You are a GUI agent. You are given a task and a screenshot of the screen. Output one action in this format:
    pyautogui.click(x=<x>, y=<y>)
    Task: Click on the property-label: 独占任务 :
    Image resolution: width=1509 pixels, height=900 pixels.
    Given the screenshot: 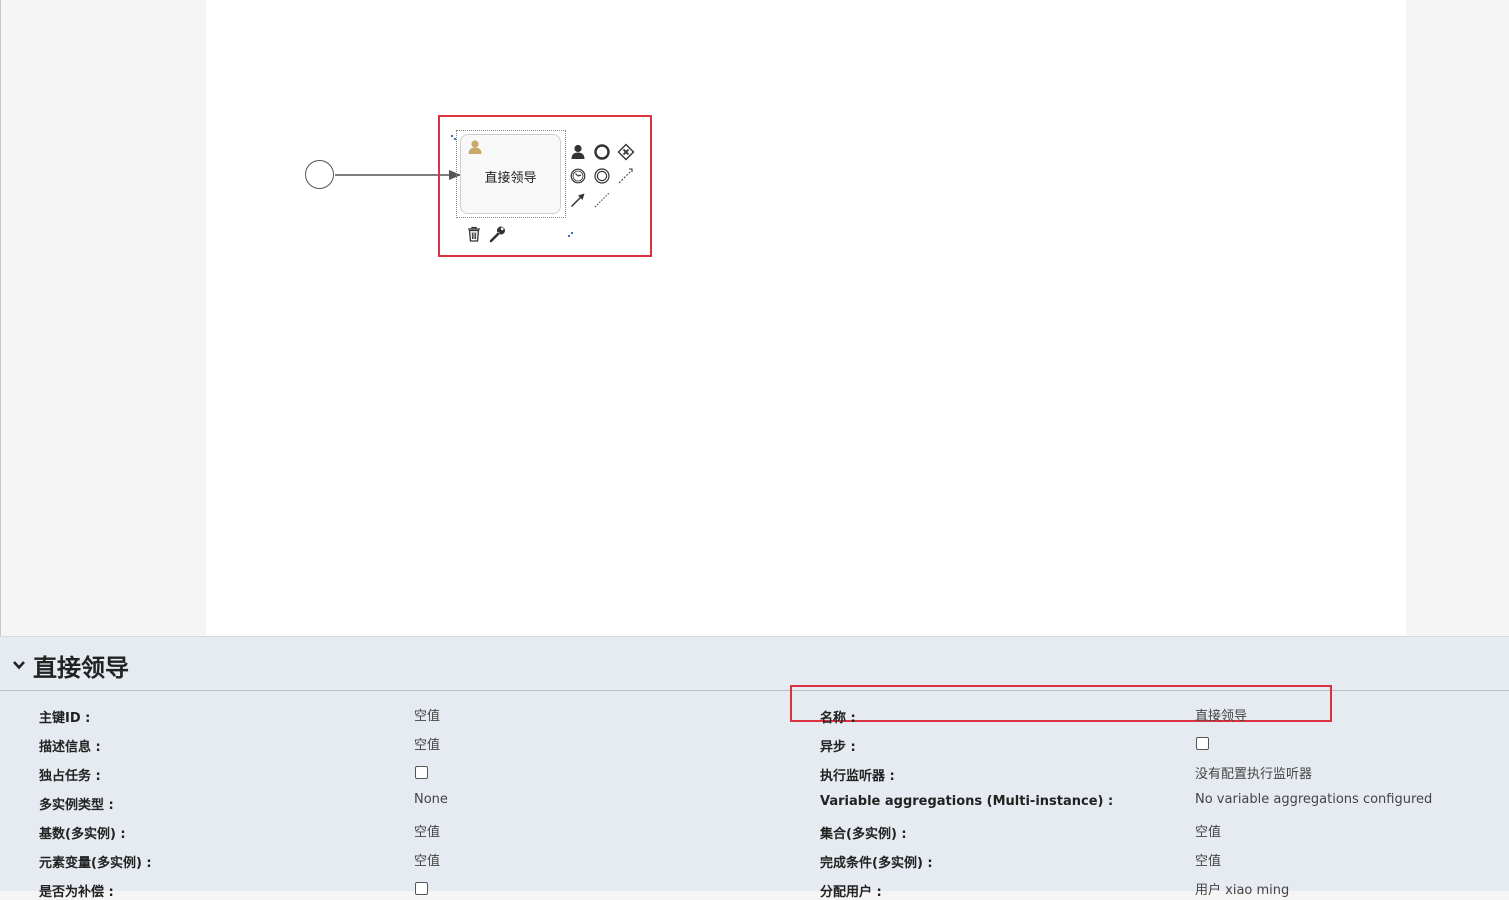 What is the action you would take?
    pyautogui.click(x=70, y=776)
    